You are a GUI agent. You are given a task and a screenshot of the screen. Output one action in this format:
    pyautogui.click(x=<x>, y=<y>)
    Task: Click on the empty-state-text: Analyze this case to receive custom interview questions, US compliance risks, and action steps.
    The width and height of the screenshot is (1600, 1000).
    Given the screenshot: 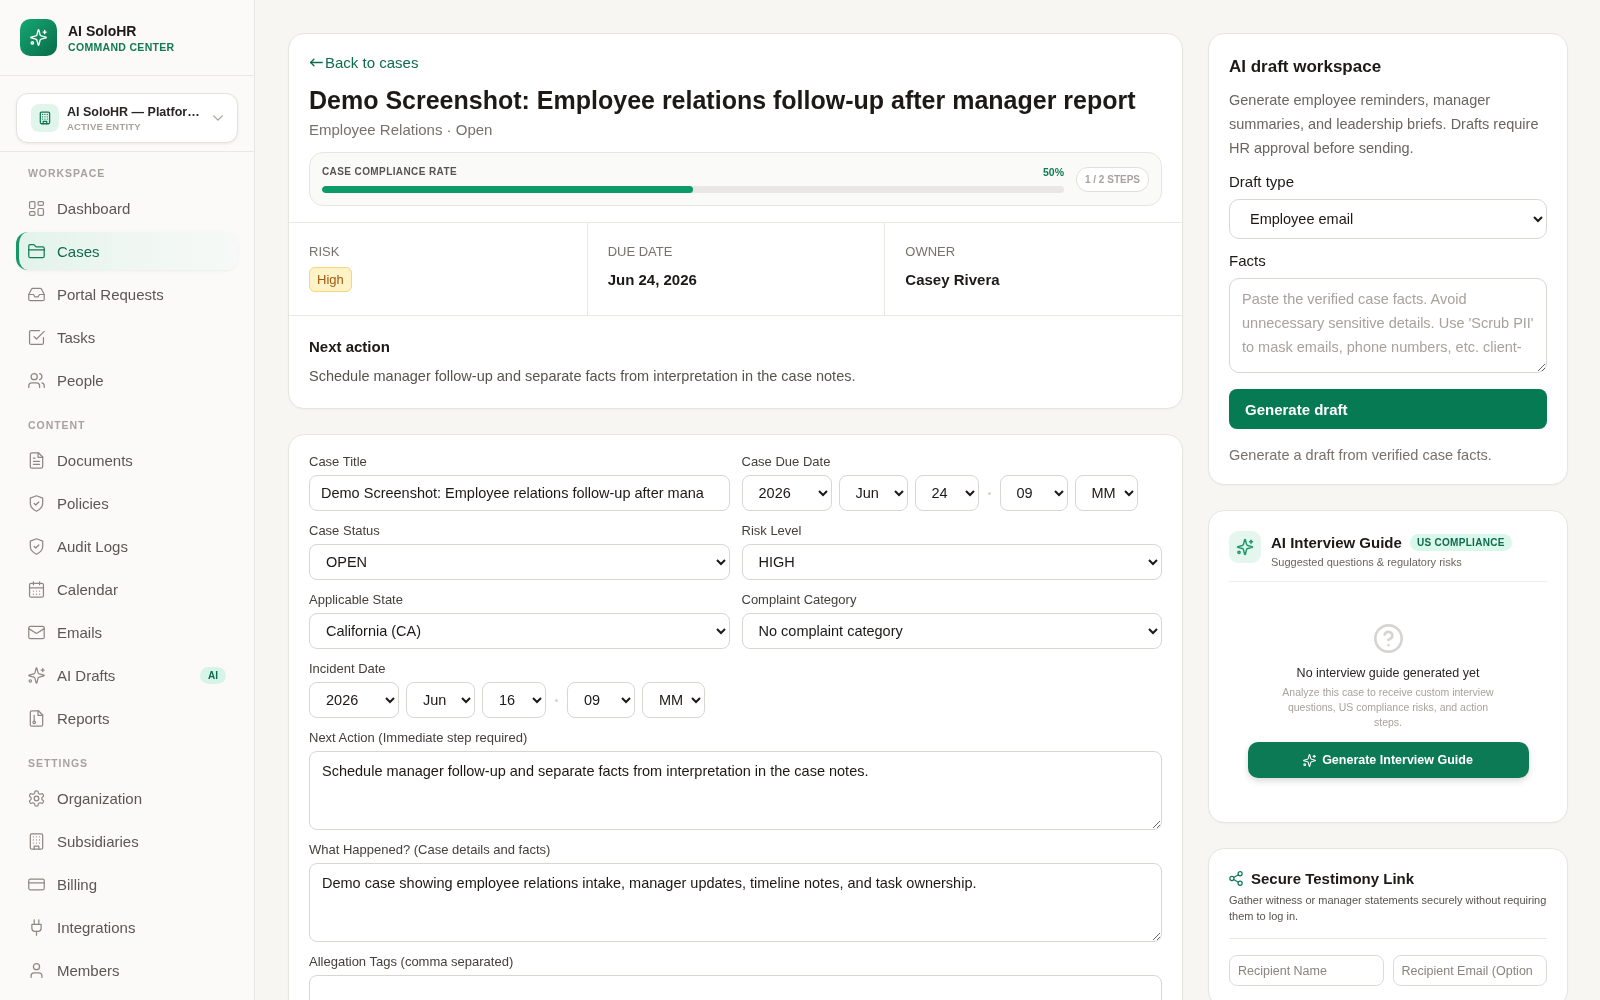 What is the action you would take?
    pyautogui.click(x=1388, y=707)
    